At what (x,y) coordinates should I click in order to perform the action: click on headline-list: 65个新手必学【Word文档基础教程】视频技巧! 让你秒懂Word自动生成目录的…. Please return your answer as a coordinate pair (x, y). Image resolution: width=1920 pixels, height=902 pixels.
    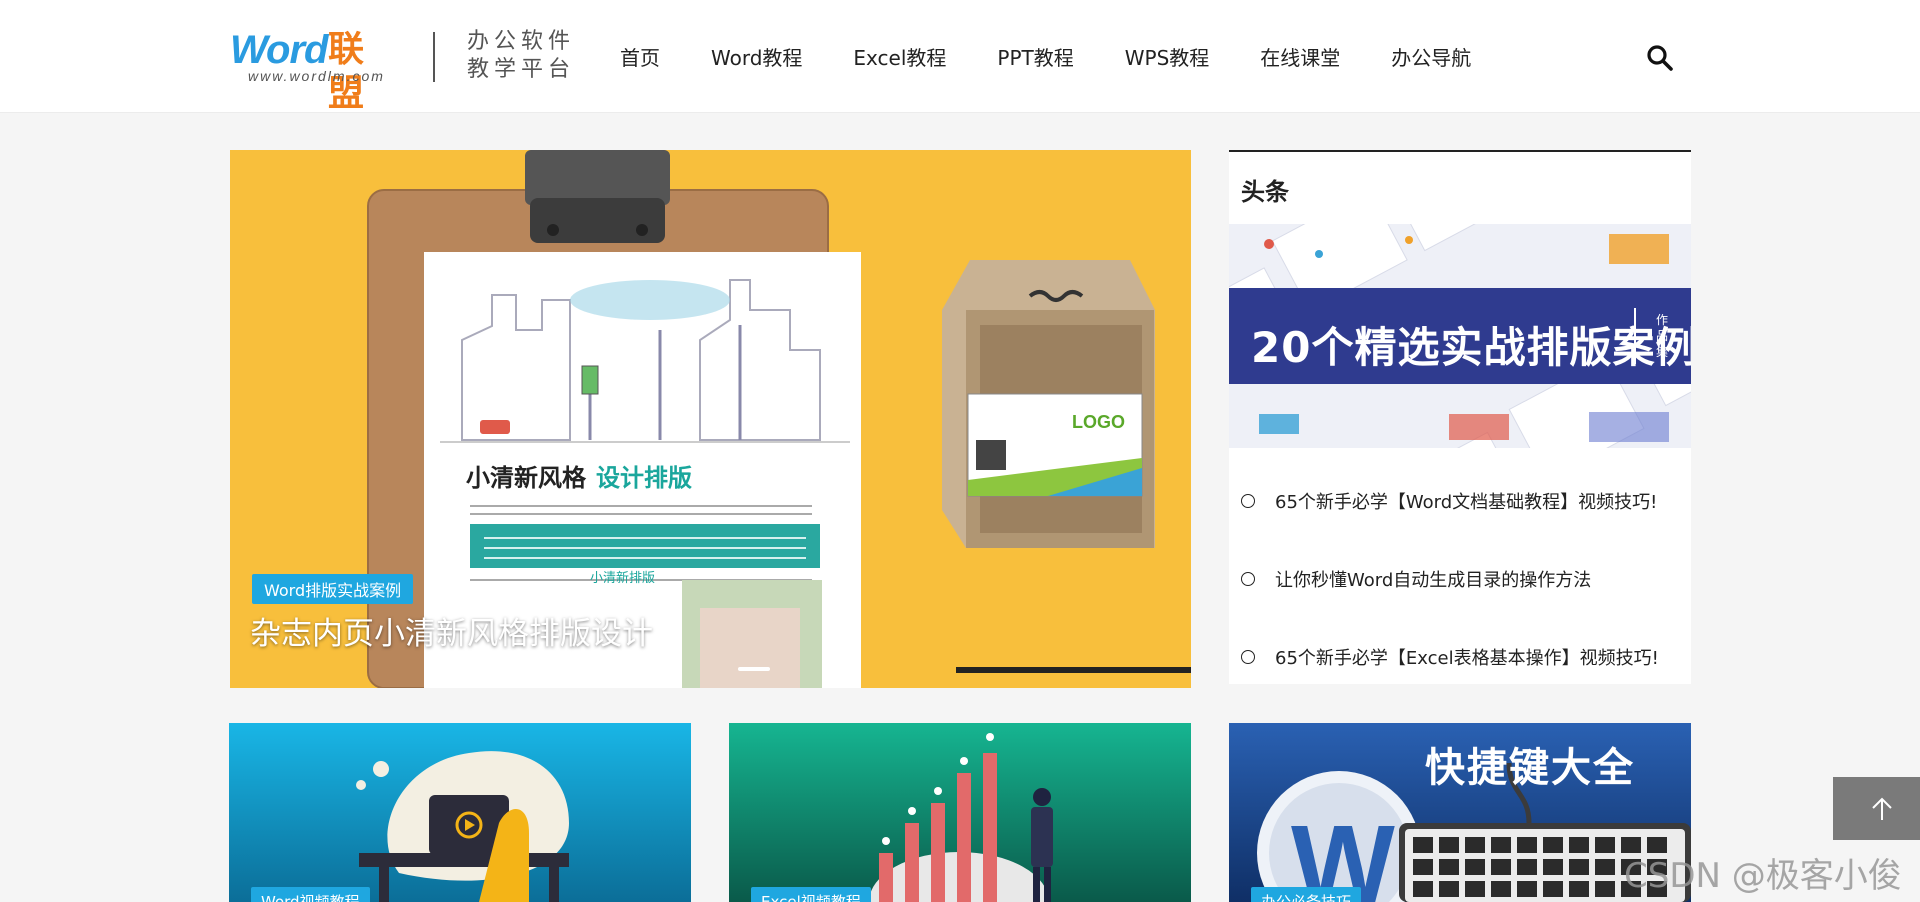
    Looking at the image, I should click on (1460, 579).